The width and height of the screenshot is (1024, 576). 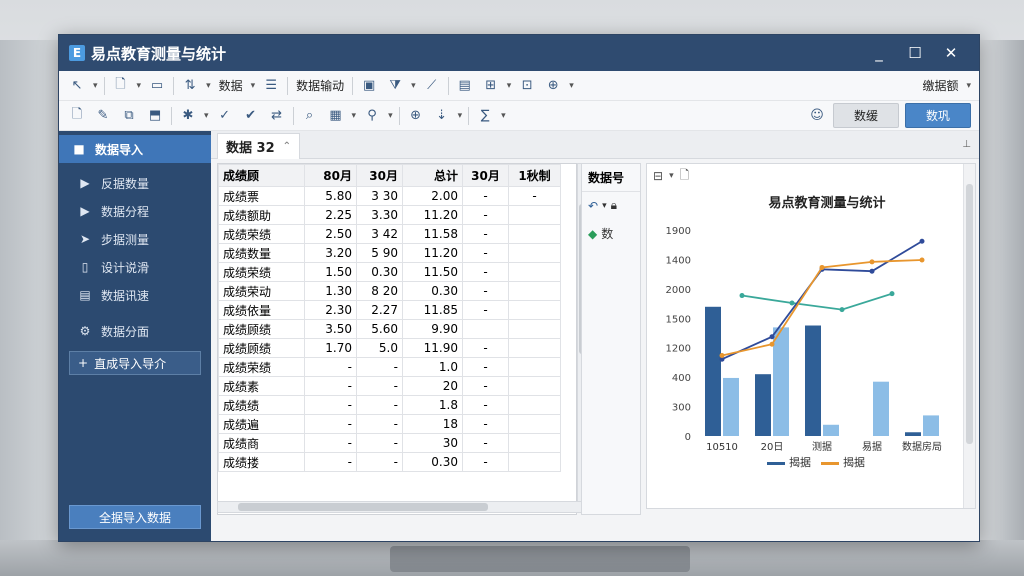 What do you see at coordinates (261, 424) in the screenshot?
I see `table-cell: 成绩遍` at bounding box center [261, 424].